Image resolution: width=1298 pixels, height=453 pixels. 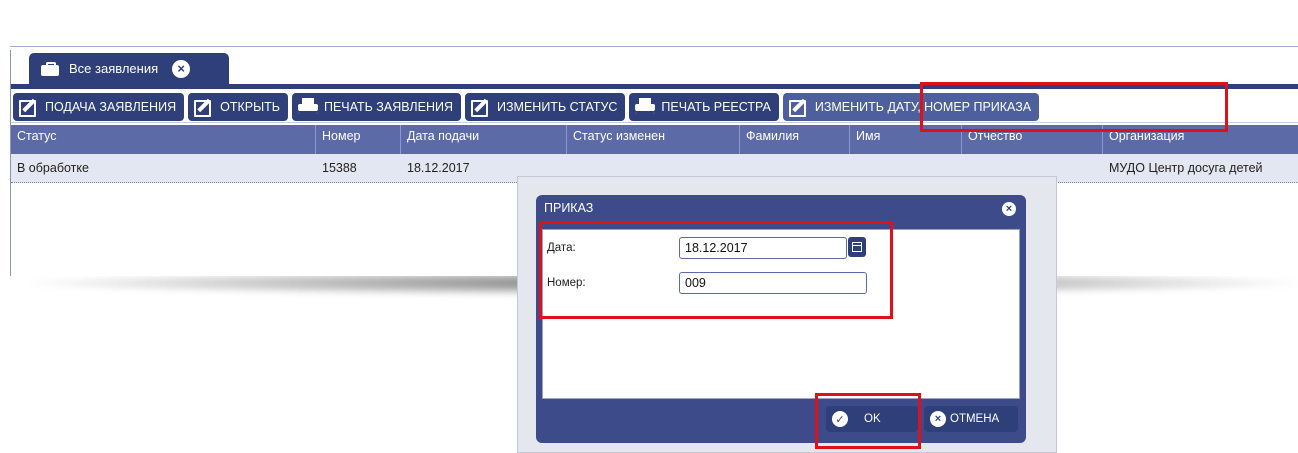 What do you see at coordinates (654, 86) in the screenshot?
I see `tab-rule` at bounding box center [654, 86].